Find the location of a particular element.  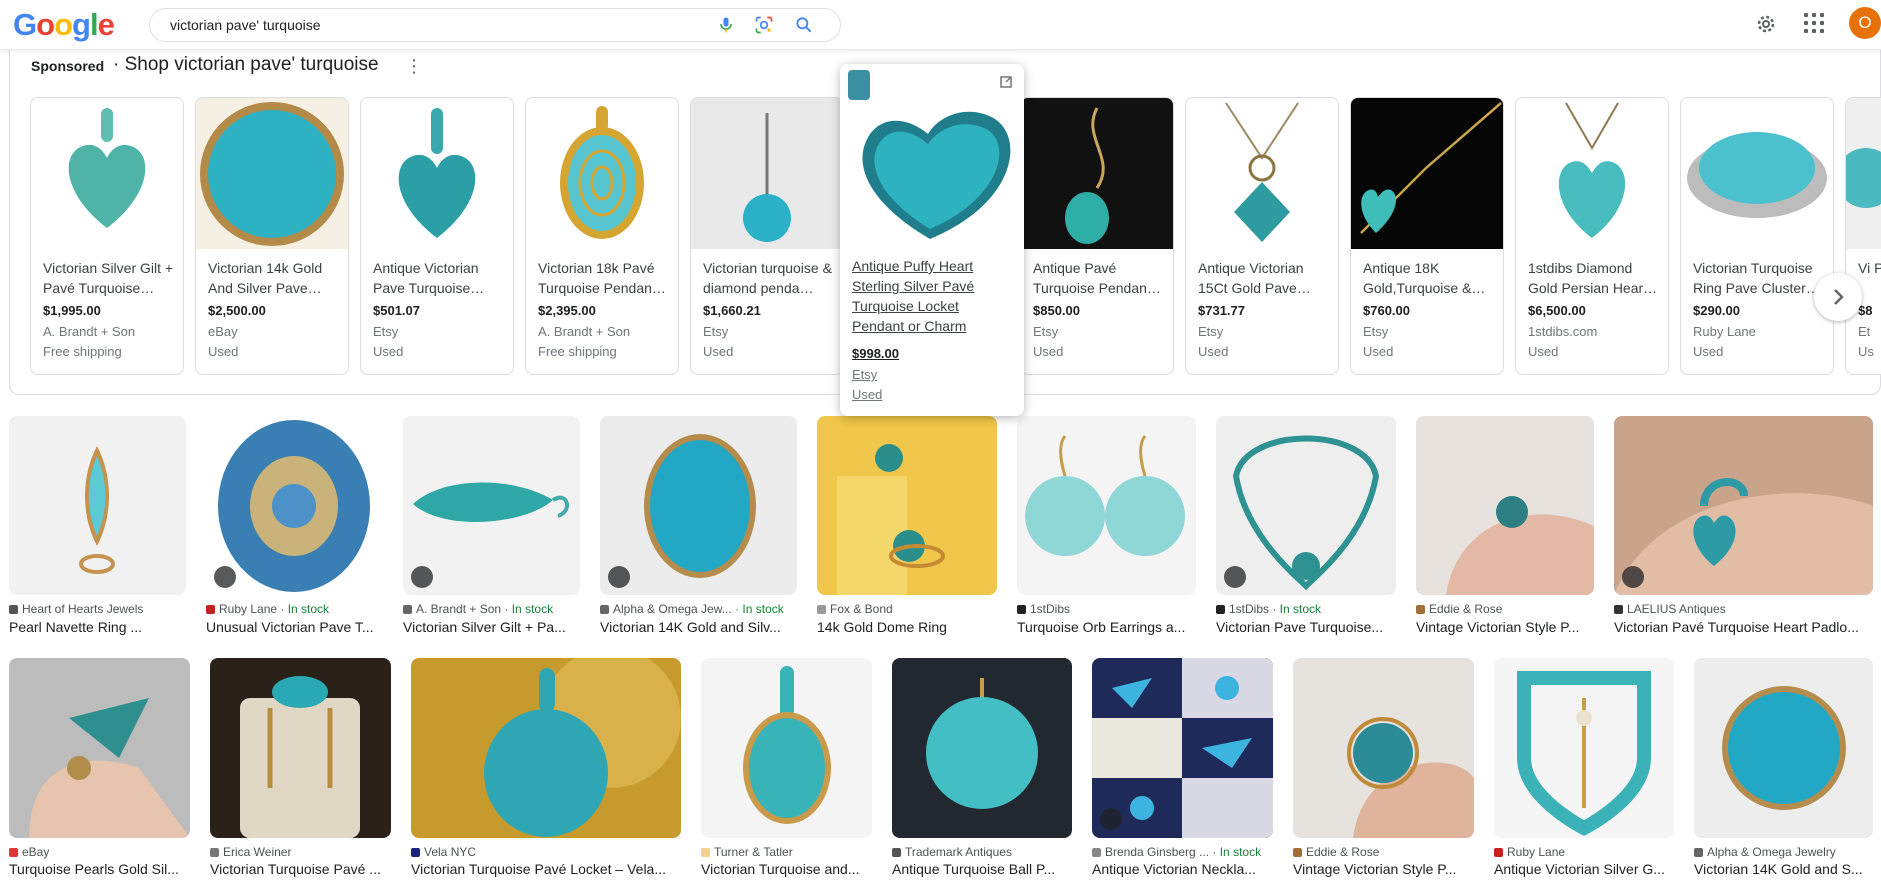

sponsored-label: Sponsored is located at coordinates (68, 66).